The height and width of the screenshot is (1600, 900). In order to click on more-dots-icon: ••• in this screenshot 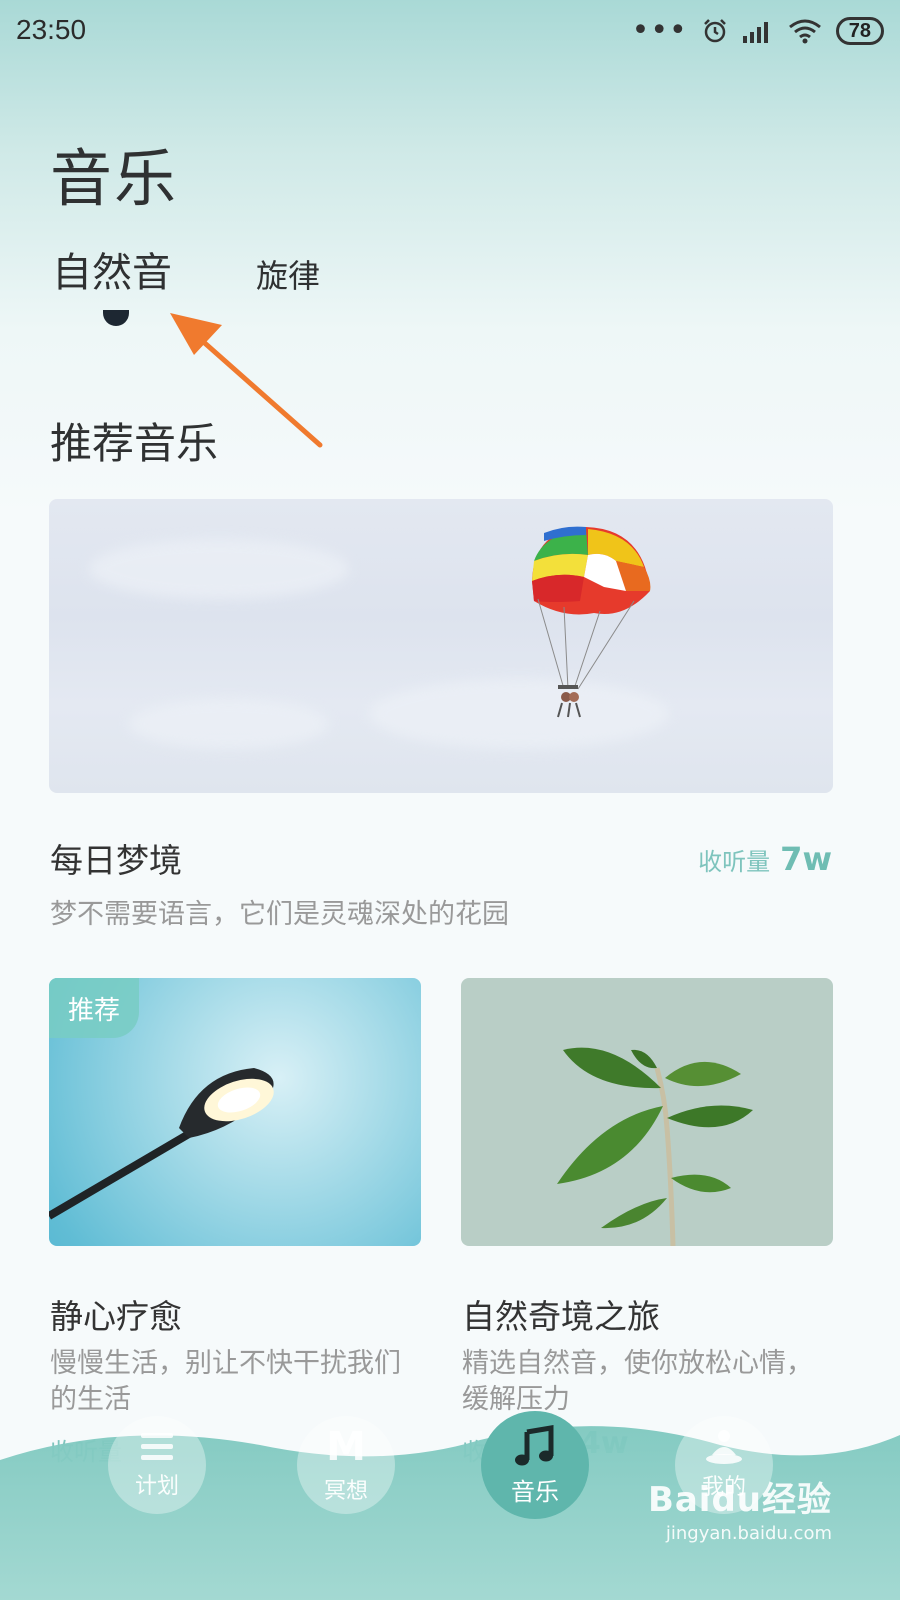, I will do `click(659, 30)`.